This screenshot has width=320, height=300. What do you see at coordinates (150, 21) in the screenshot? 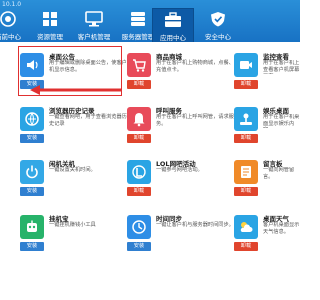
I see `top-navigation-bar: 10.1.0 当前中心 资源管理 客户机管理` at bounding box center [150, 21].